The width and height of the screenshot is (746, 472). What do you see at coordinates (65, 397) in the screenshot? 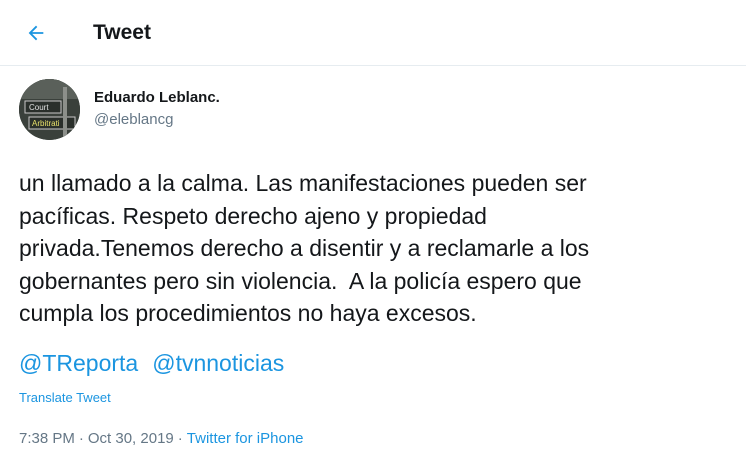
I see `translate-tweet-link: Translate Tweet` at bounding box center [65, 397].